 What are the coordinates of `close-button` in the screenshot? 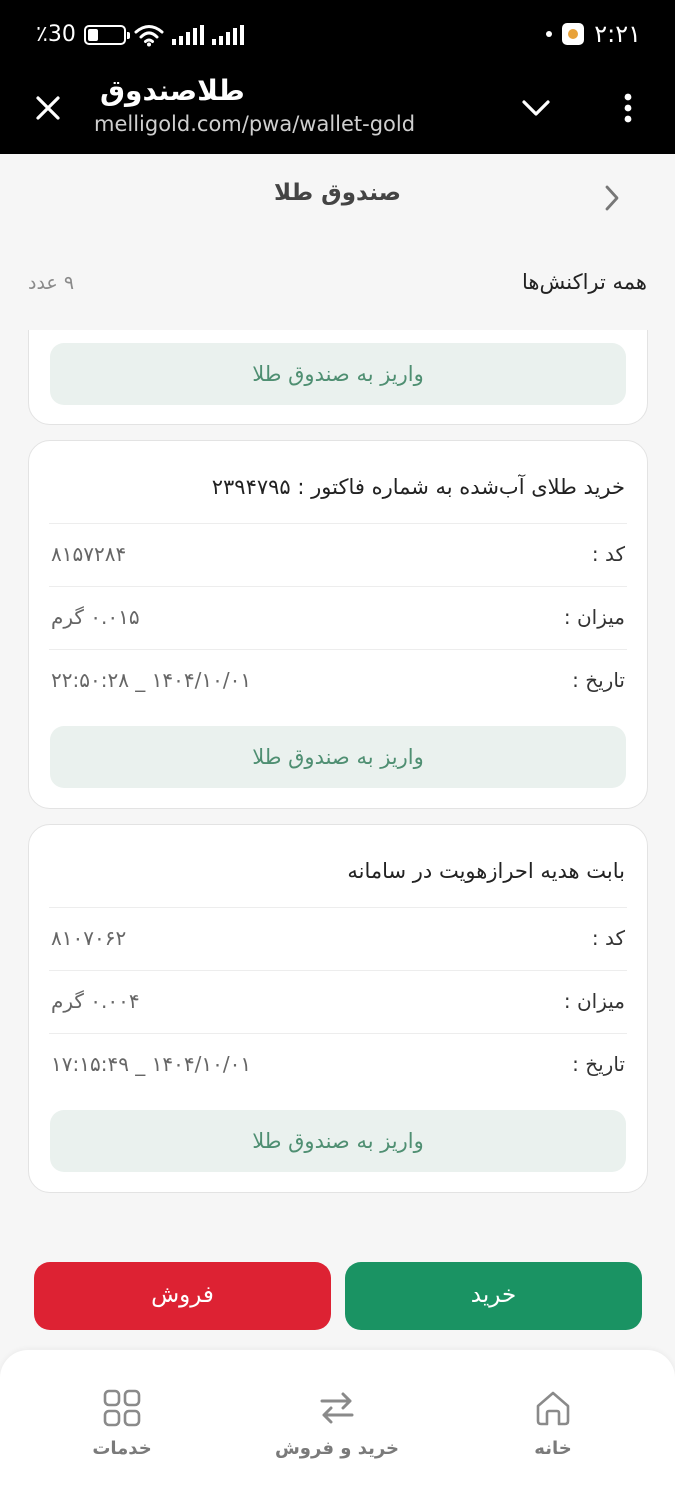 It's located at (48, 108).